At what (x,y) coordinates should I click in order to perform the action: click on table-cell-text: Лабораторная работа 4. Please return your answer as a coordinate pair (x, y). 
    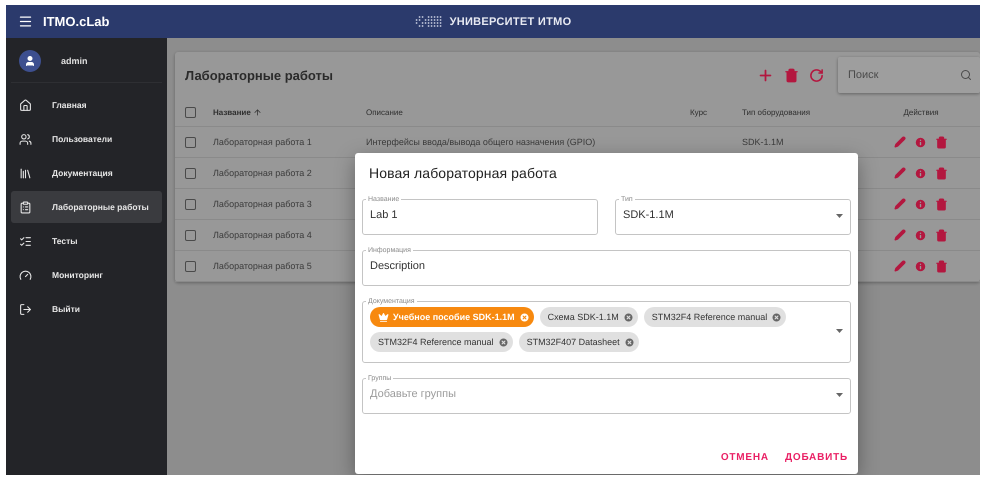
    Looking at the image, I should click on (263, 235).